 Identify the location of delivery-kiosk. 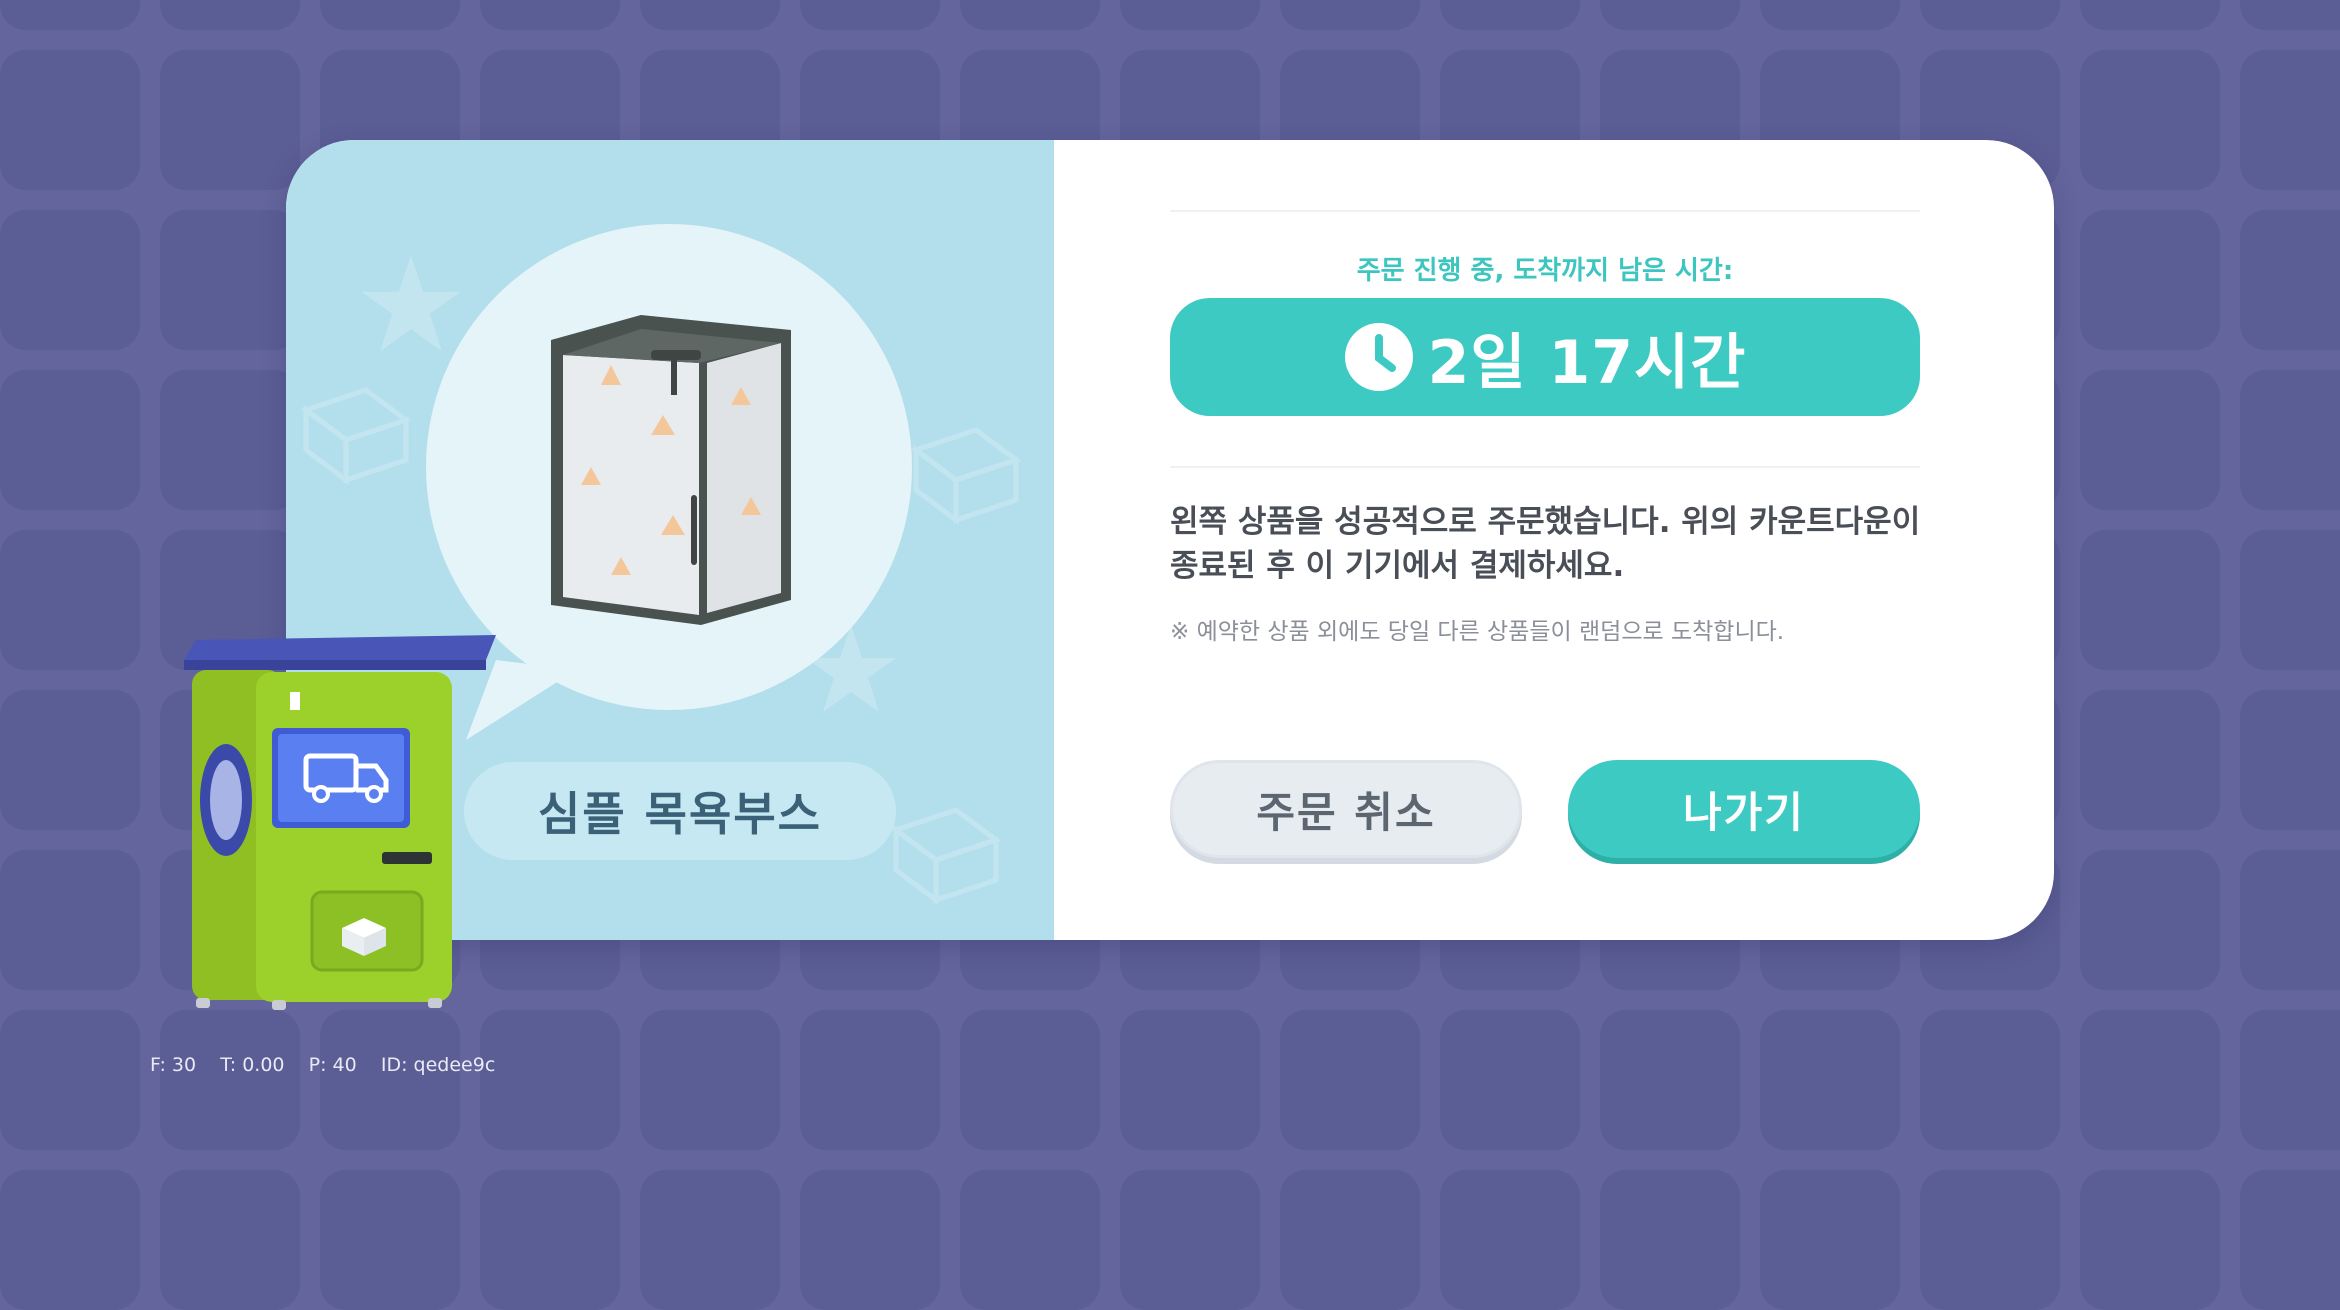
(340, 822).